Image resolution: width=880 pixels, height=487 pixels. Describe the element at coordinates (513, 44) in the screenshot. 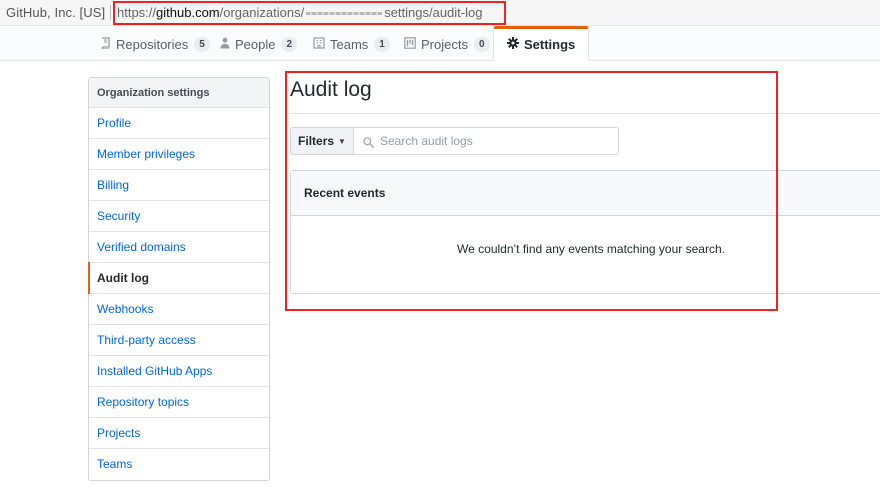

I see `gear-icon` at that location.